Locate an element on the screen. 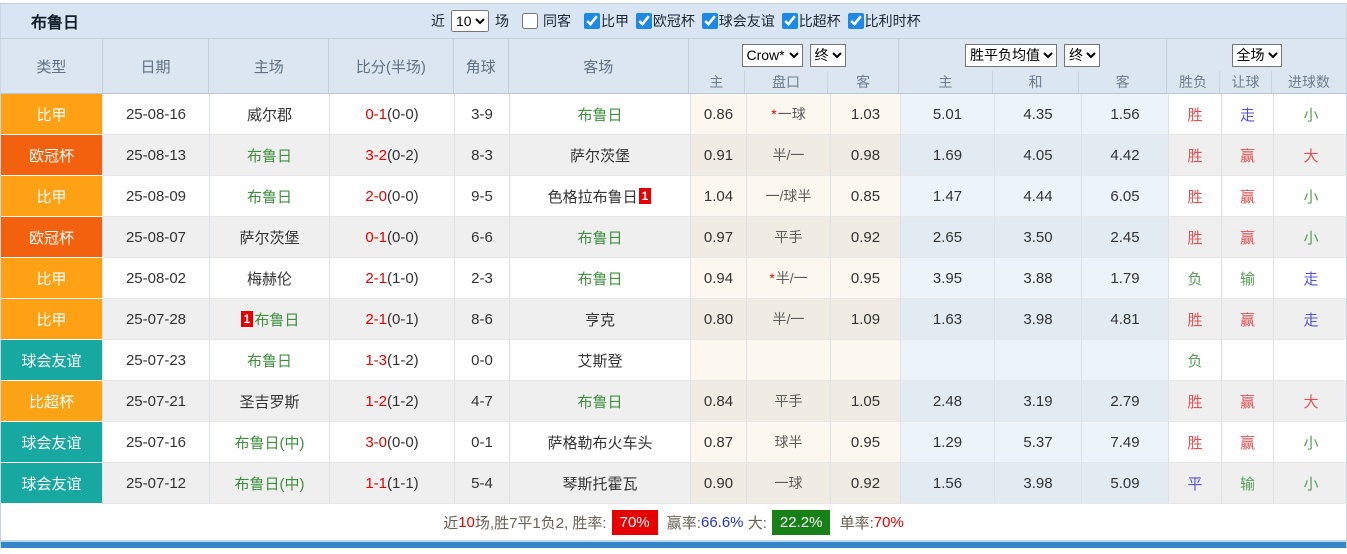 Image resolution: width=1347 pixels, height=554 pixels. single-rate-label: 单率: is located at coordinates (854, 523).